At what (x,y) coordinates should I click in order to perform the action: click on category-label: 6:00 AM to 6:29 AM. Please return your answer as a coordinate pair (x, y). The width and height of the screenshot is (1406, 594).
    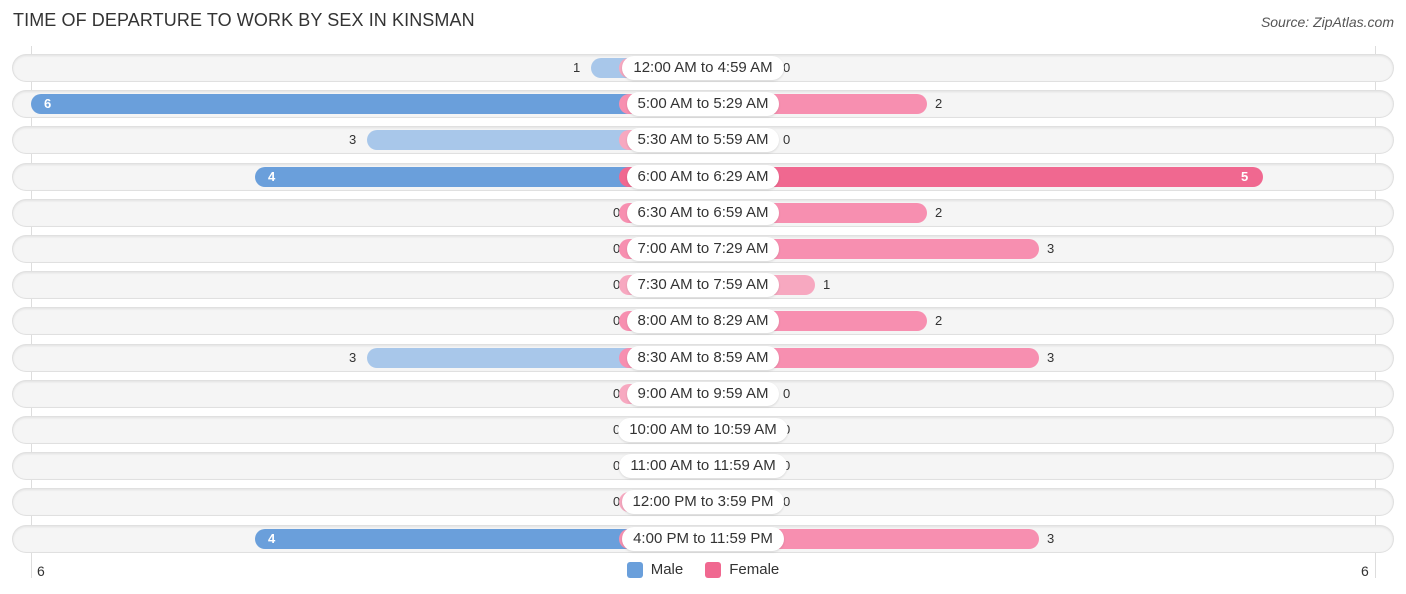
    Looking at the image, I should click on (703, 177).